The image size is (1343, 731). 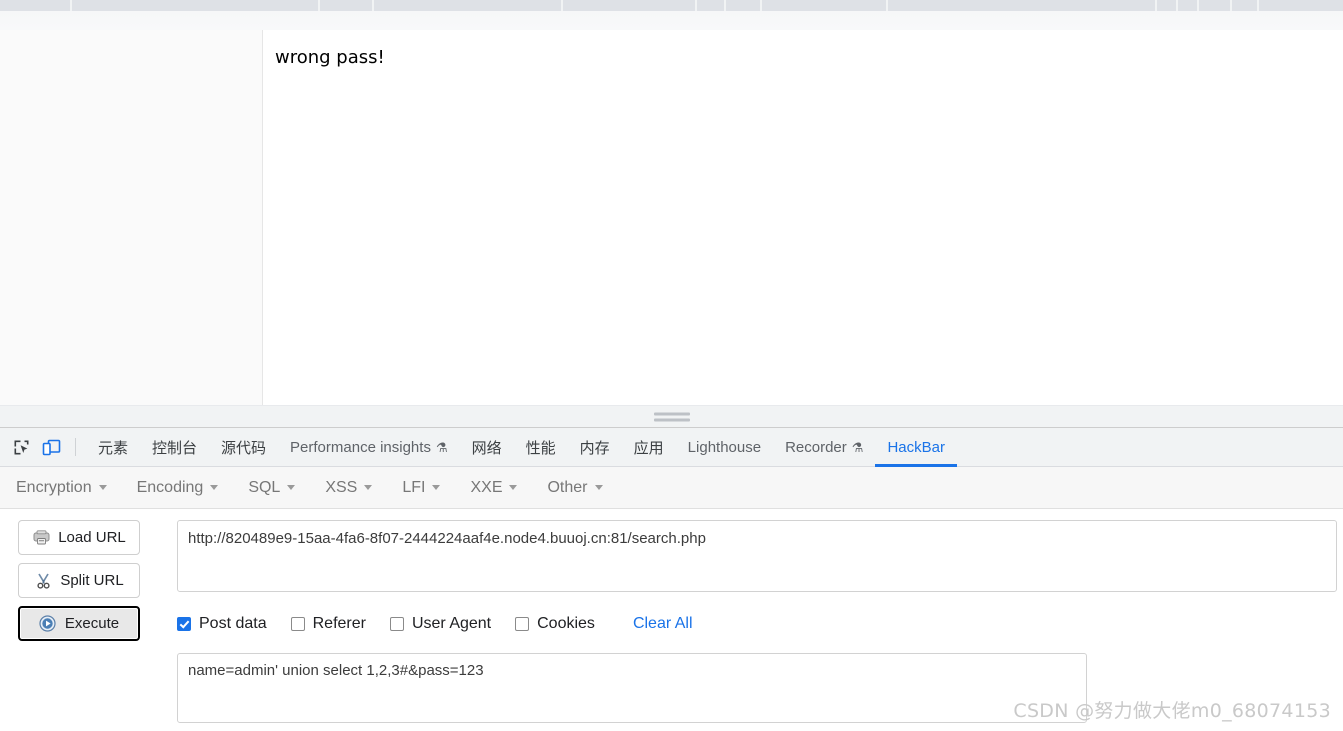 What do you see at coordinates (339, 623) in the screenshot?
I see `option-label: Referer` at bounding box center [339, 623].